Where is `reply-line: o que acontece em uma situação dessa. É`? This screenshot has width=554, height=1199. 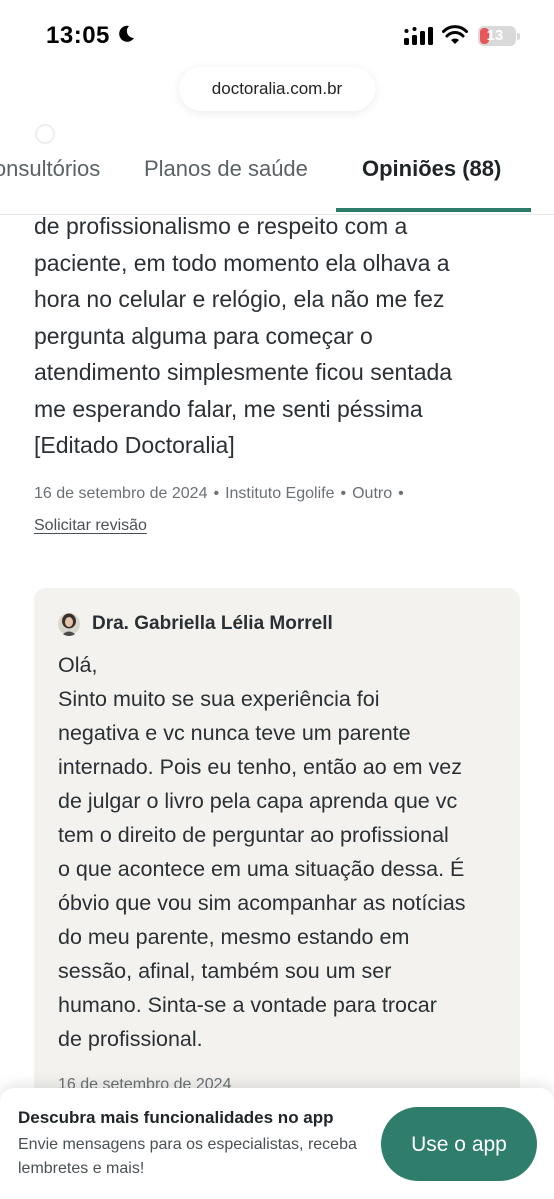
reply-line: o que acontece em uma situação dessa. É is located at coordinates (261, 869).